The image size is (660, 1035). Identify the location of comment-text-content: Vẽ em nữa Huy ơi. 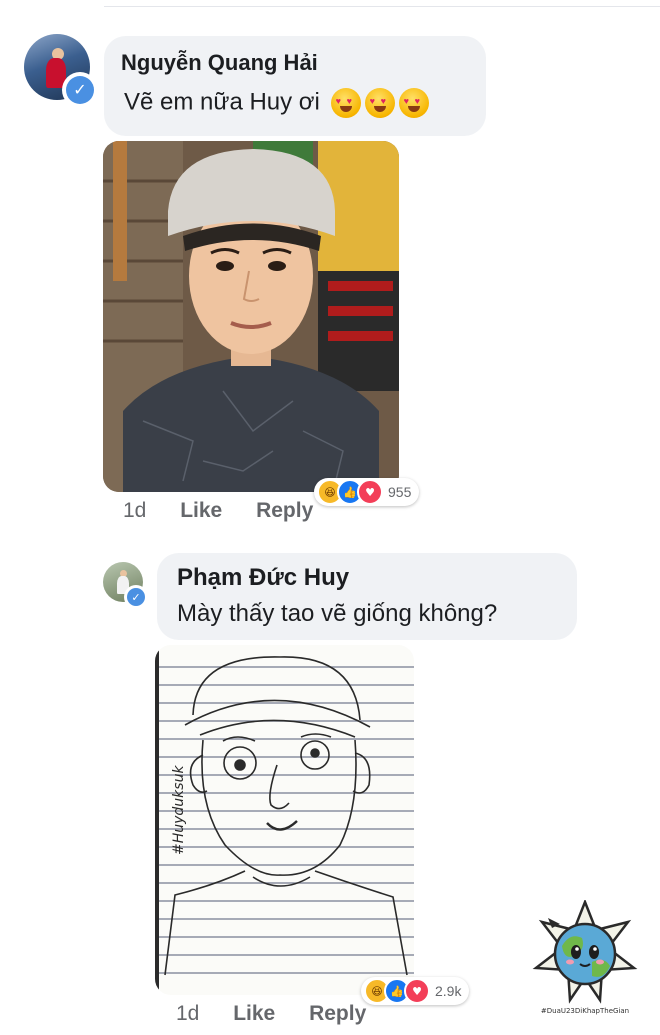
(222, 102).